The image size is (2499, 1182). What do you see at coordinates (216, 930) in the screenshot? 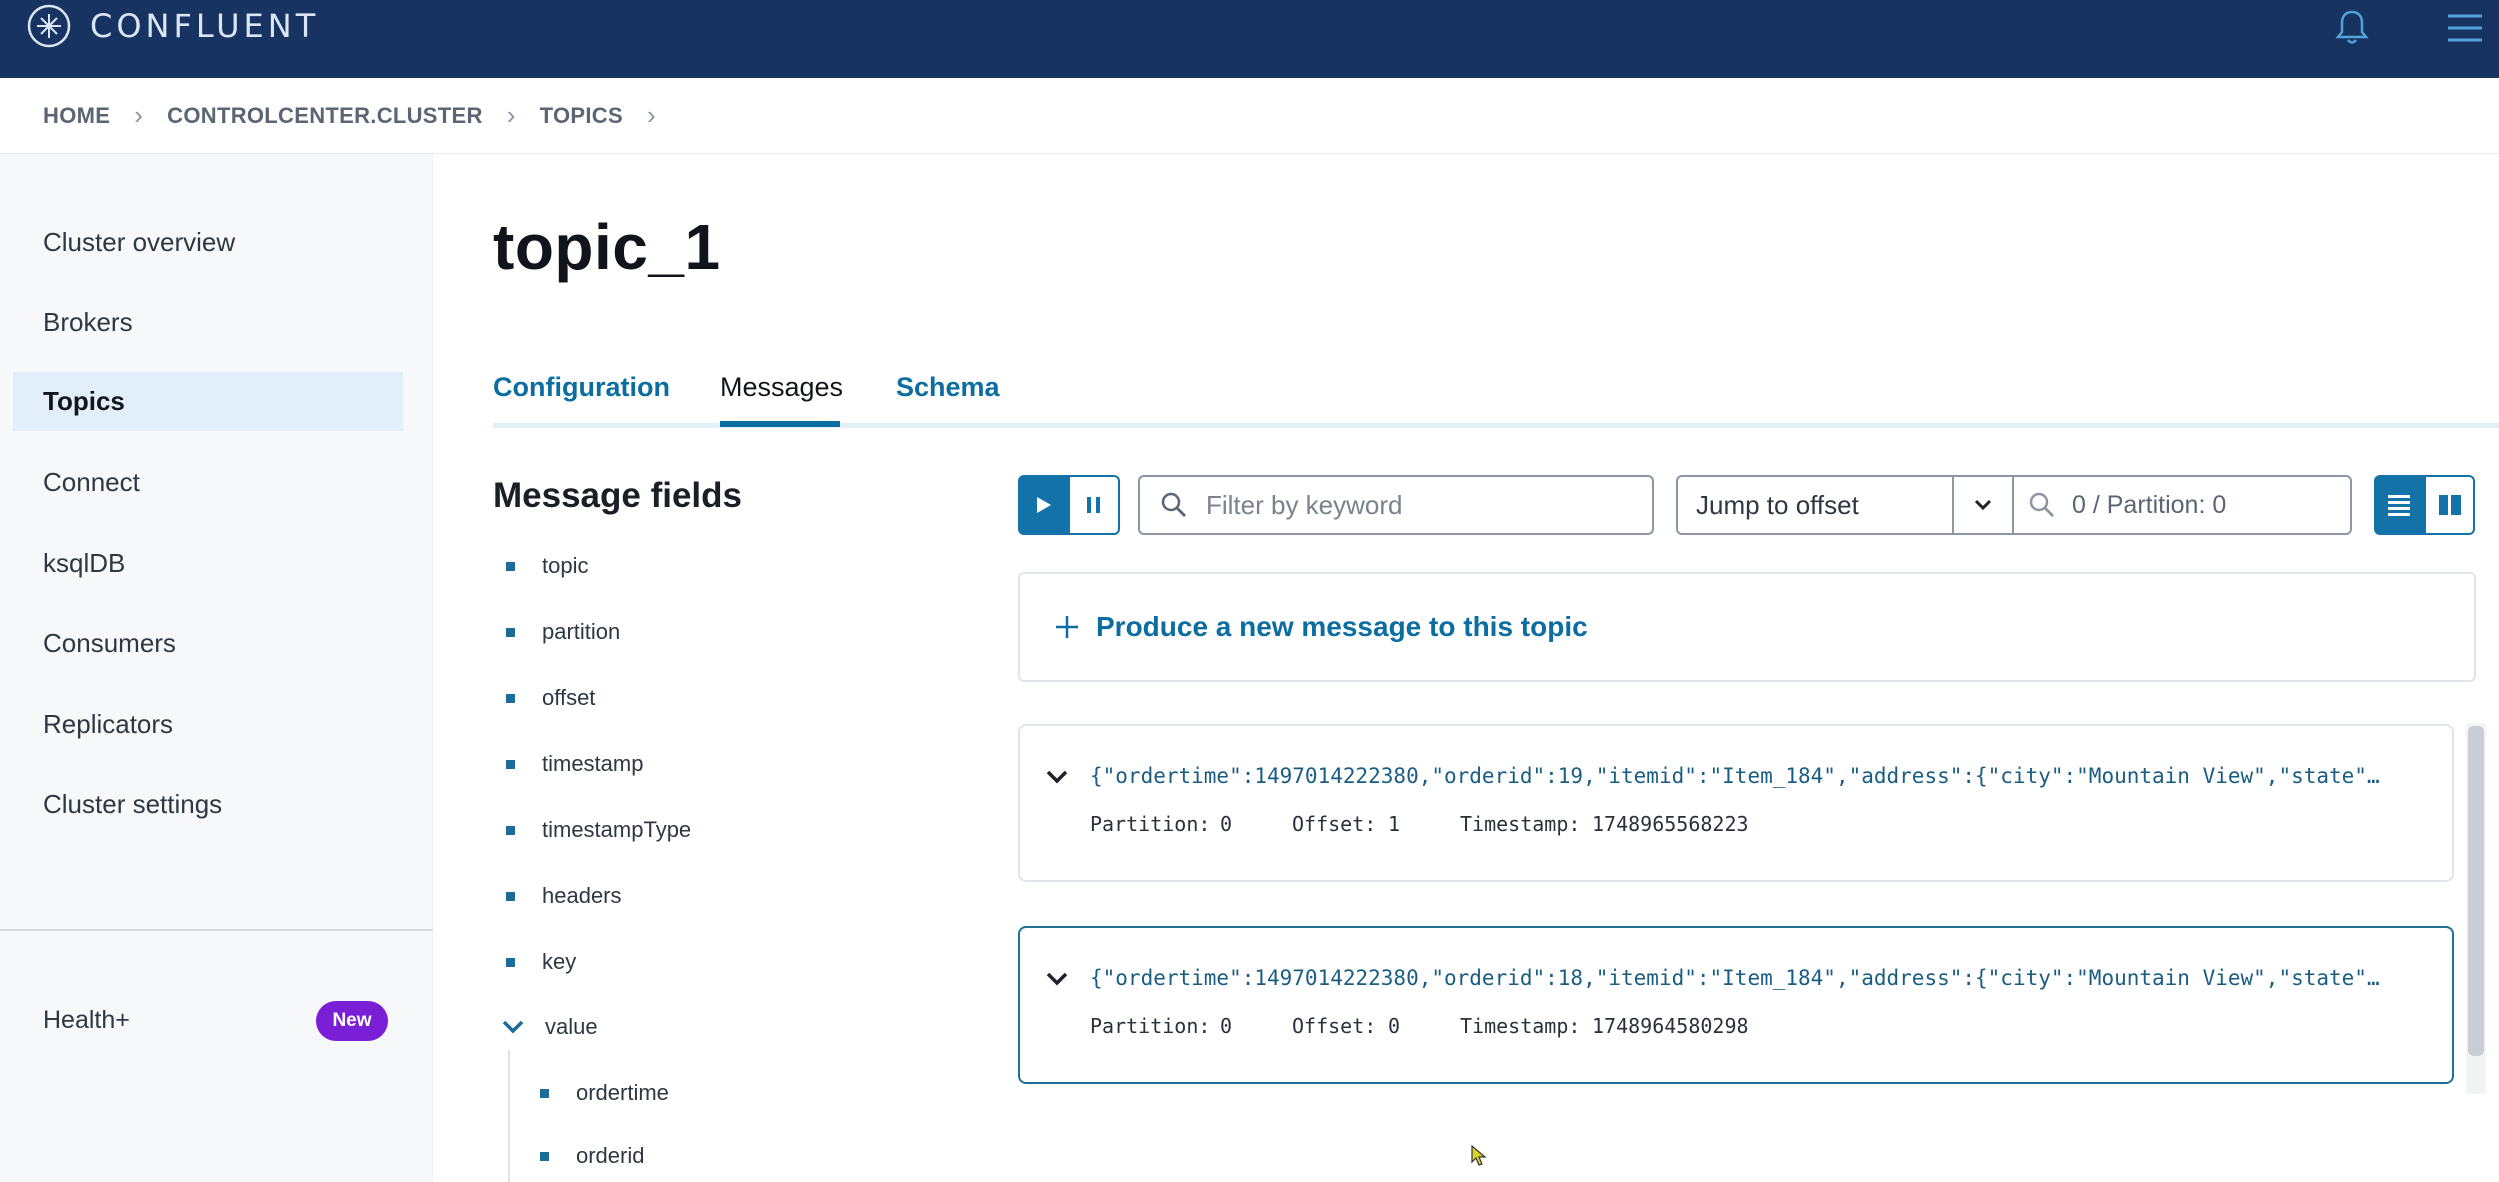
I see `sidebar-divider` at bounding box center [216, 930].